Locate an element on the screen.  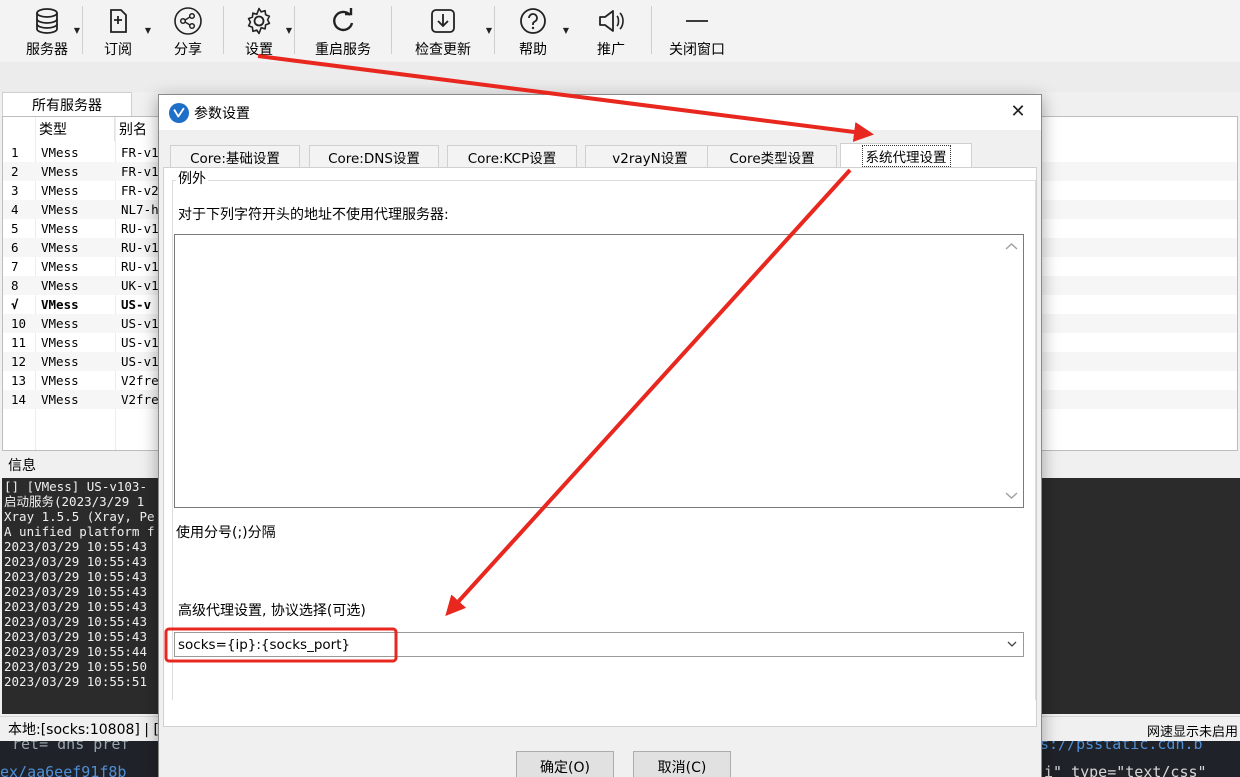
exceptions-scrollbar is located at coordinates (1011, 371).